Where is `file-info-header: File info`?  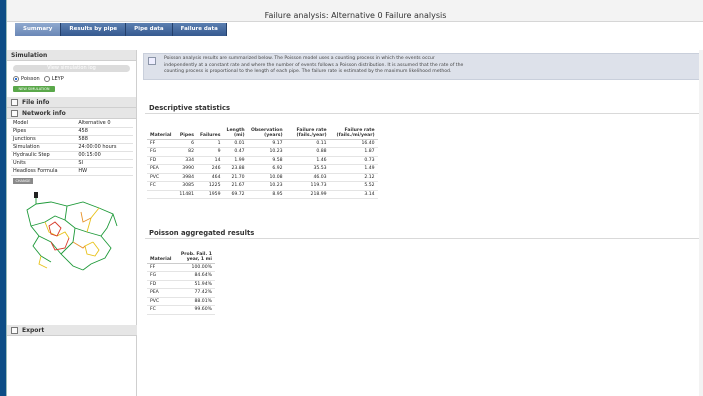
file-info-header: File info is located at coordinates (71, 102).